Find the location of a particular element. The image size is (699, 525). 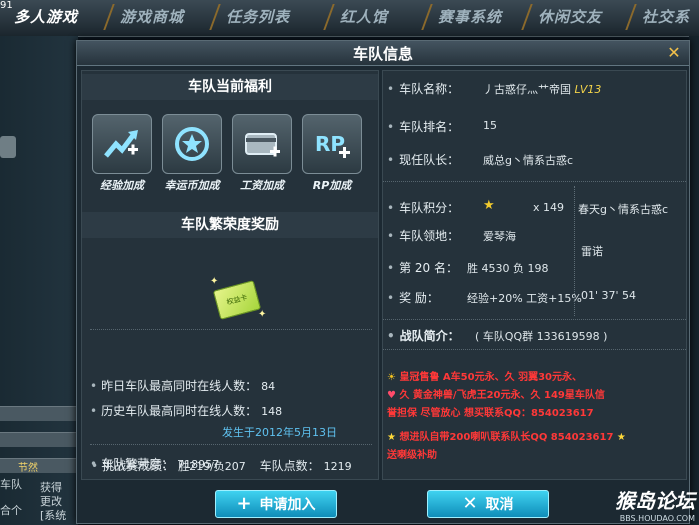

tab-leisure-social: 休闲交友 is located at coordinates (561, 17).